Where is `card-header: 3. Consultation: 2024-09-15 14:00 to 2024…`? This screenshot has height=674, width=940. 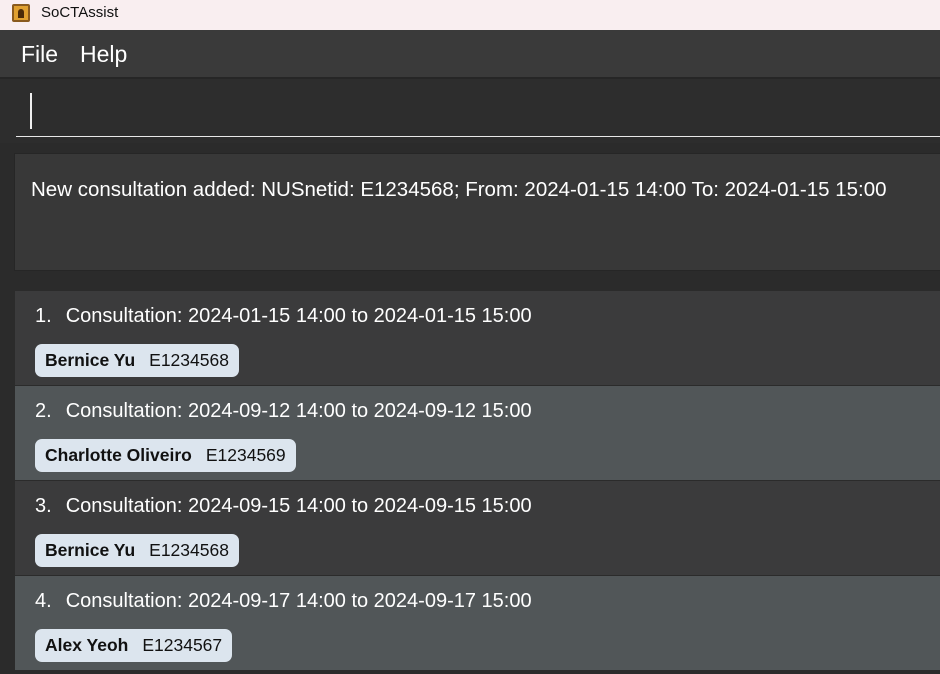 card-header: 3. Consultation: 2024-09-15 14:00 to 2024… is located at coordinates (283, 506).